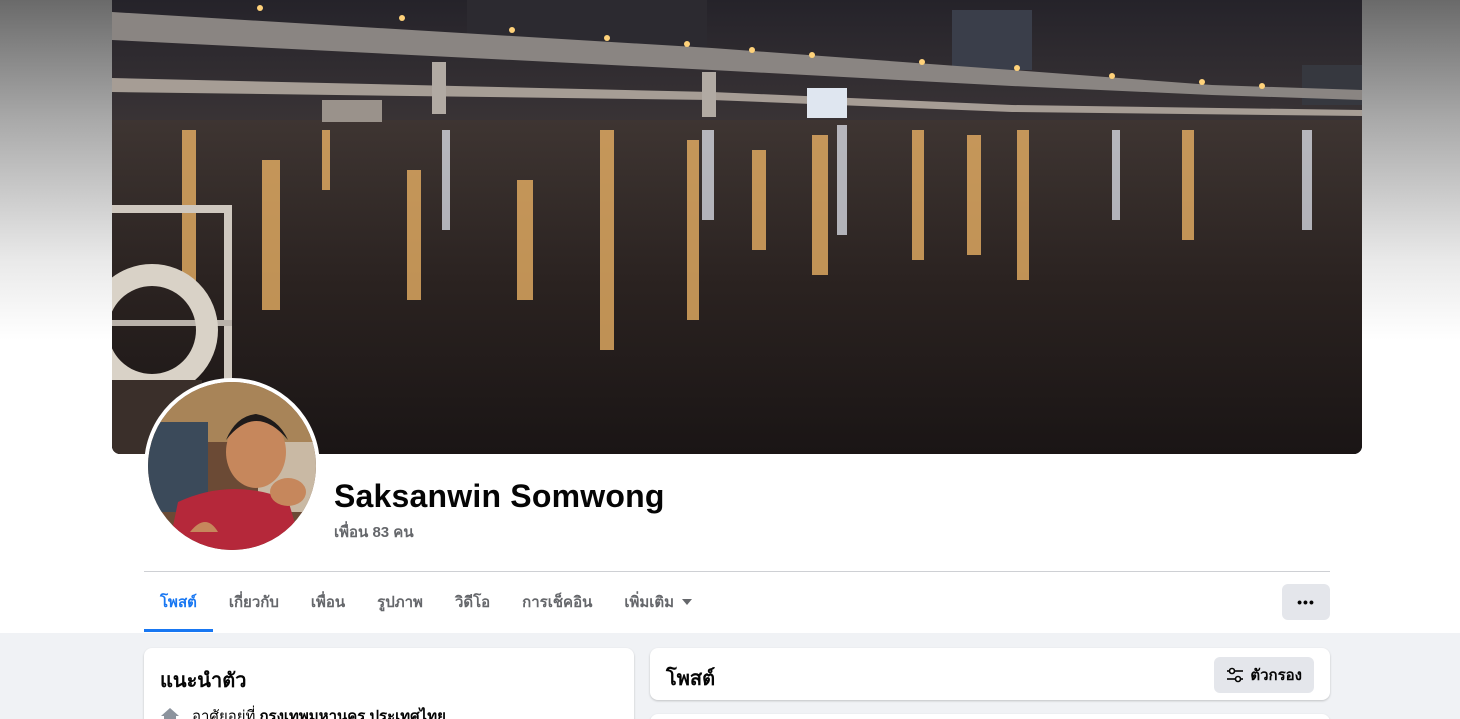 Image resolution: width=1460 pixels, height=719 pixels. Describe the element at coordinates (352, 711) in the screenshot. I see `lives-in-place: กรุงเทพมหานคร ประเทศไทย` at that location.